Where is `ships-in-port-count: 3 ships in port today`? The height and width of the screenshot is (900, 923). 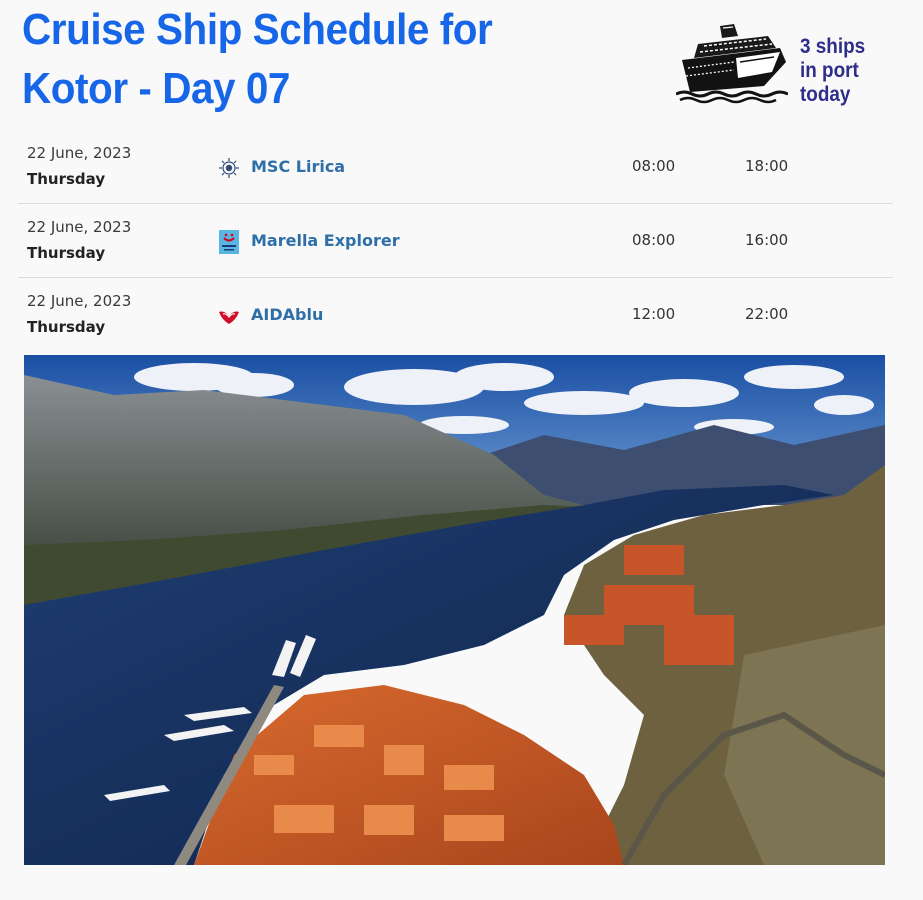 ships-in-port-count: 3 ships in port today is located at coordinates (840, 71).